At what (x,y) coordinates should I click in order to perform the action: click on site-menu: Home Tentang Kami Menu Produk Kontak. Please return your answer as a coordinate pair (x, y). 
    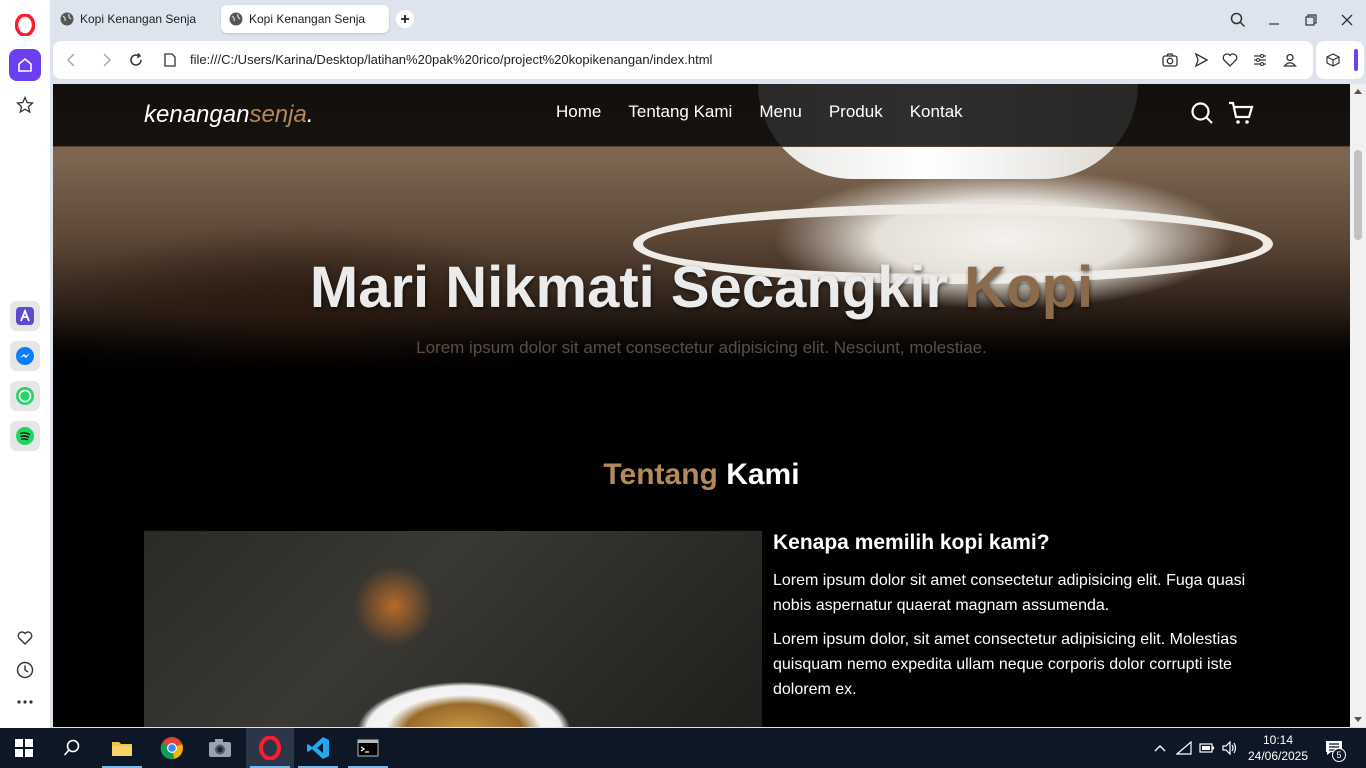
    Looking at the image, I should click on (759, 112).